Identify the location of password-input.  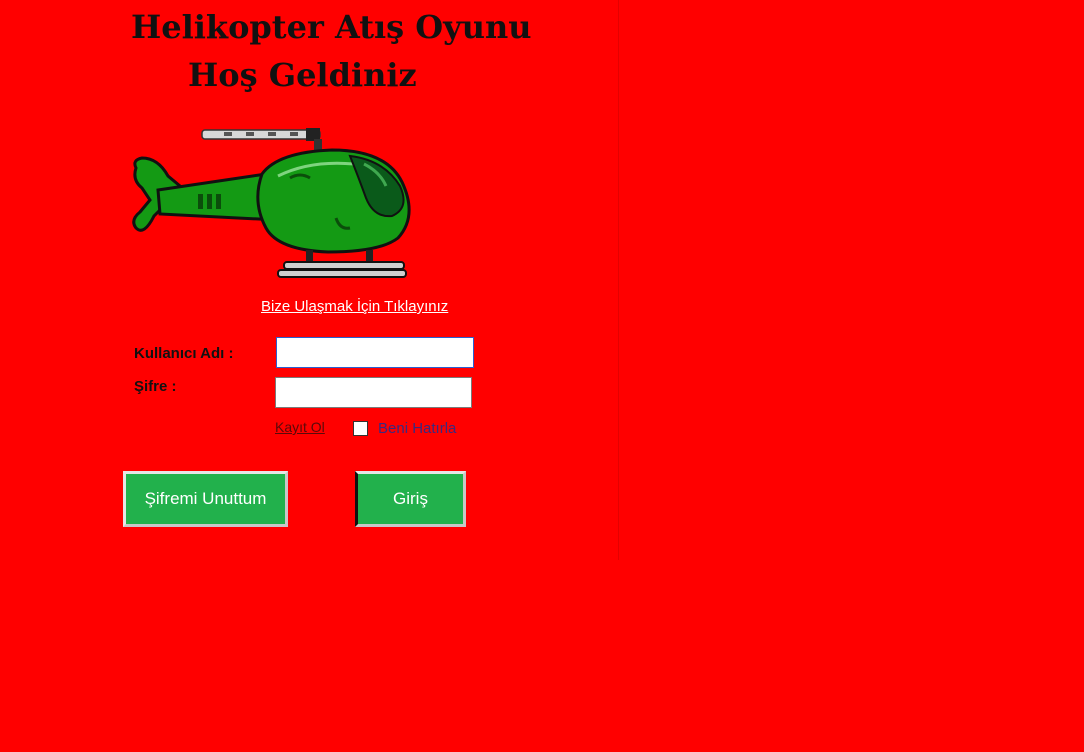
(373, 392).